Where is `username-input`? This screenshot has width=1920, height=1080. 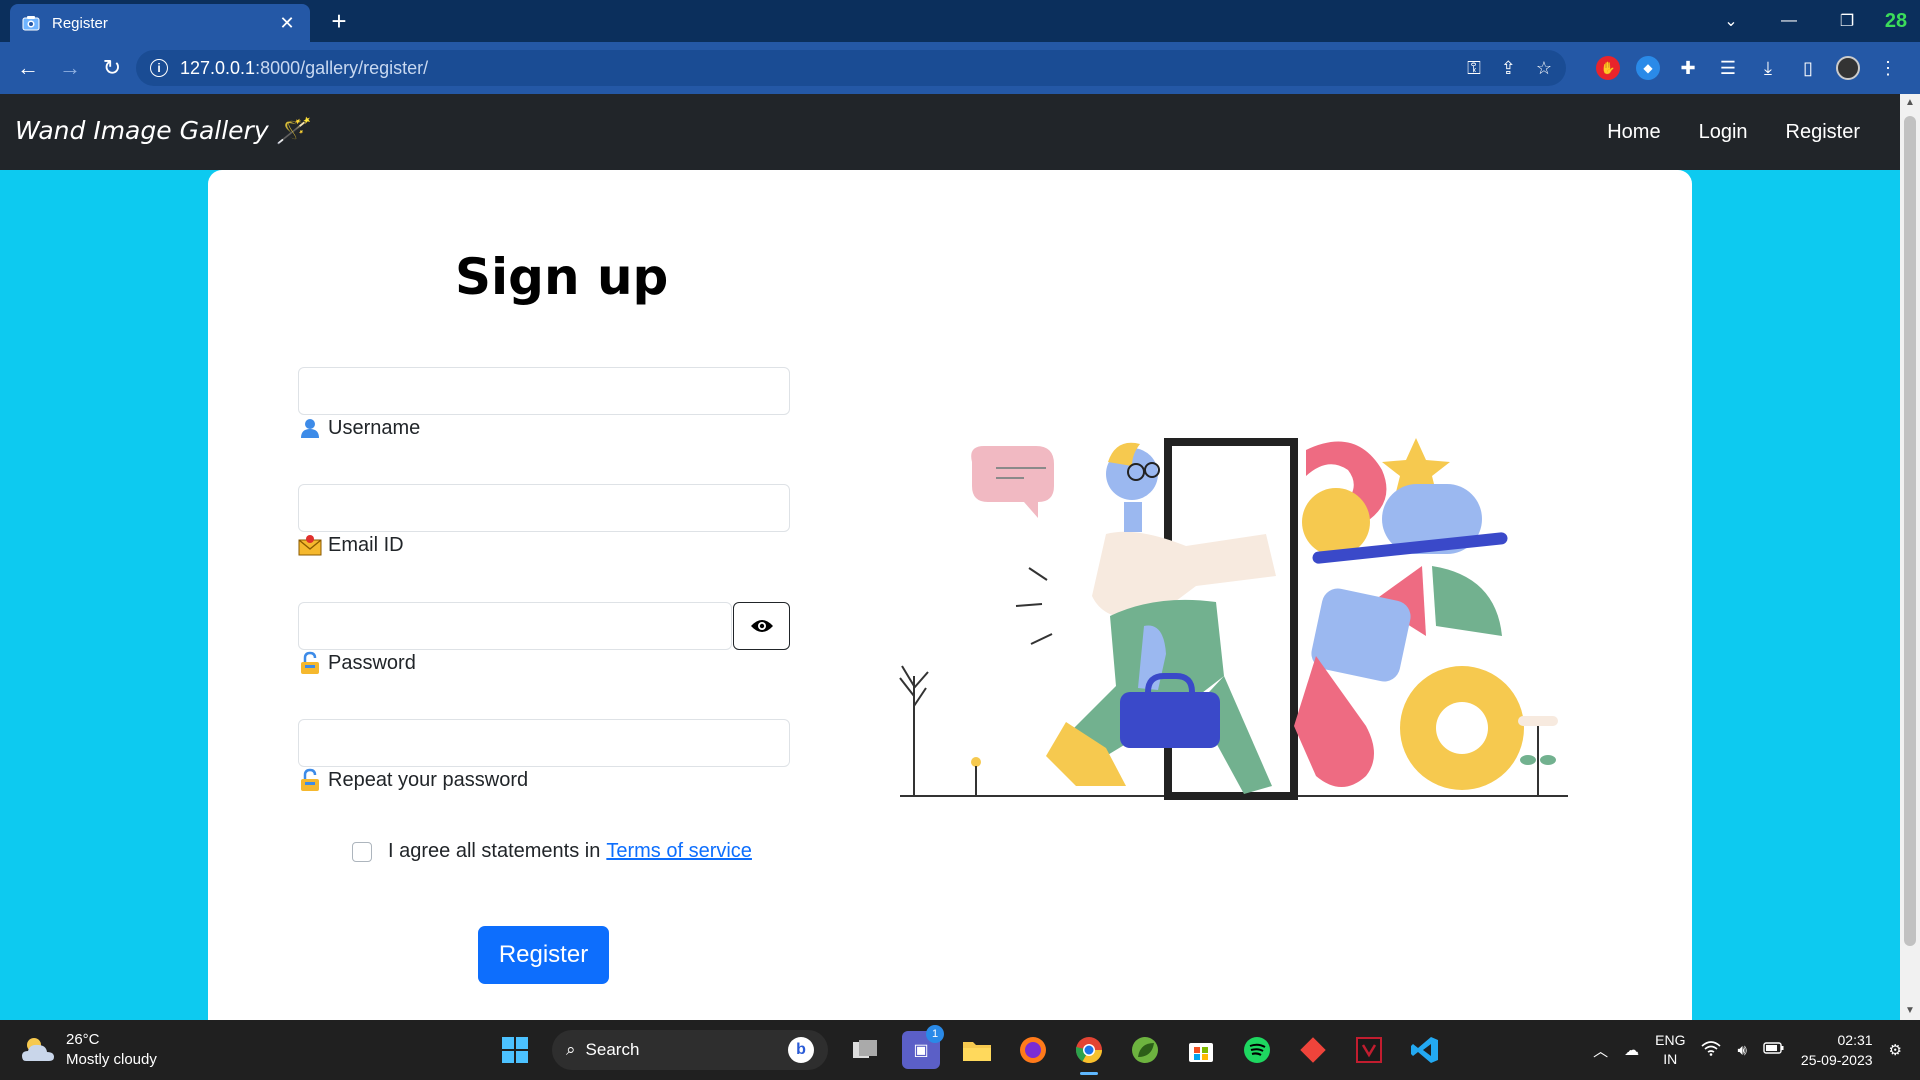
username-input is located at coordinates (544, 391).